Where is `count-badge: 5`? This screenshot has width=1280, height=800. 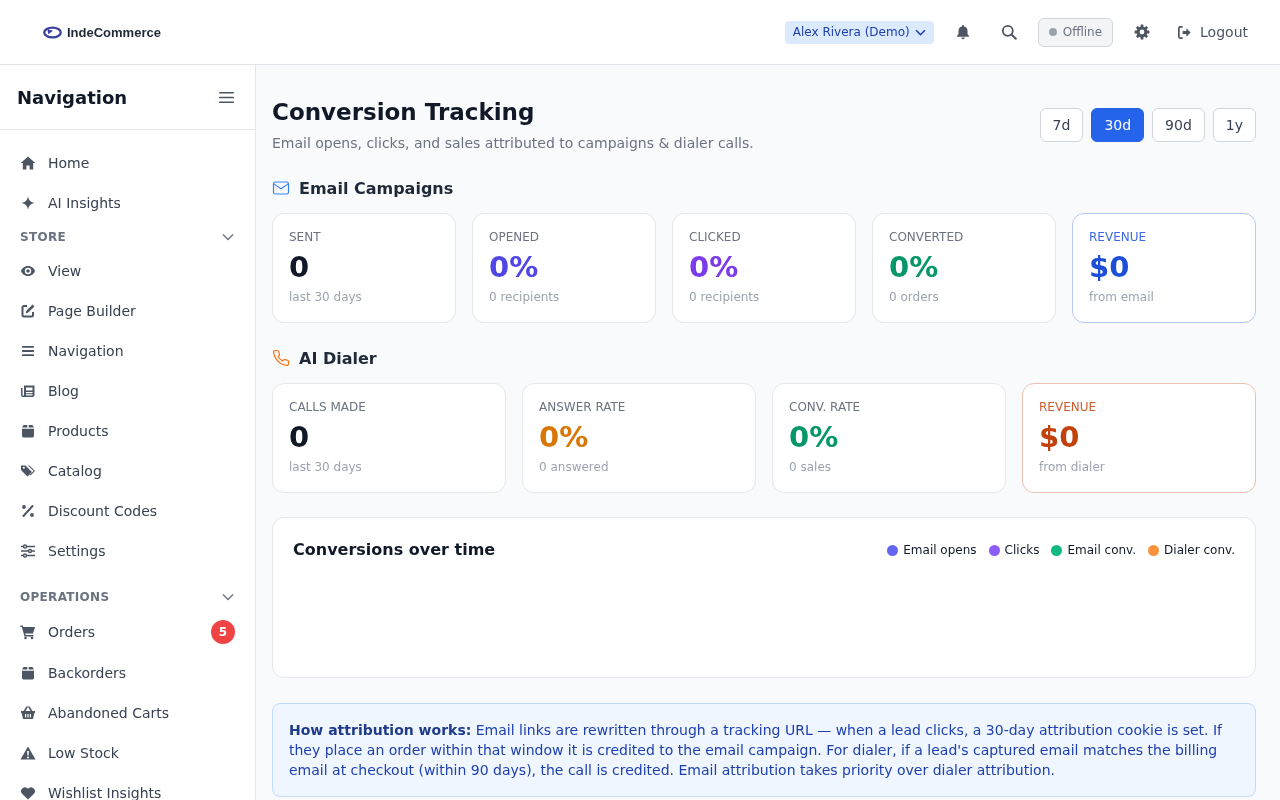
count-badge: 5 is located at coordinates (223, 632).